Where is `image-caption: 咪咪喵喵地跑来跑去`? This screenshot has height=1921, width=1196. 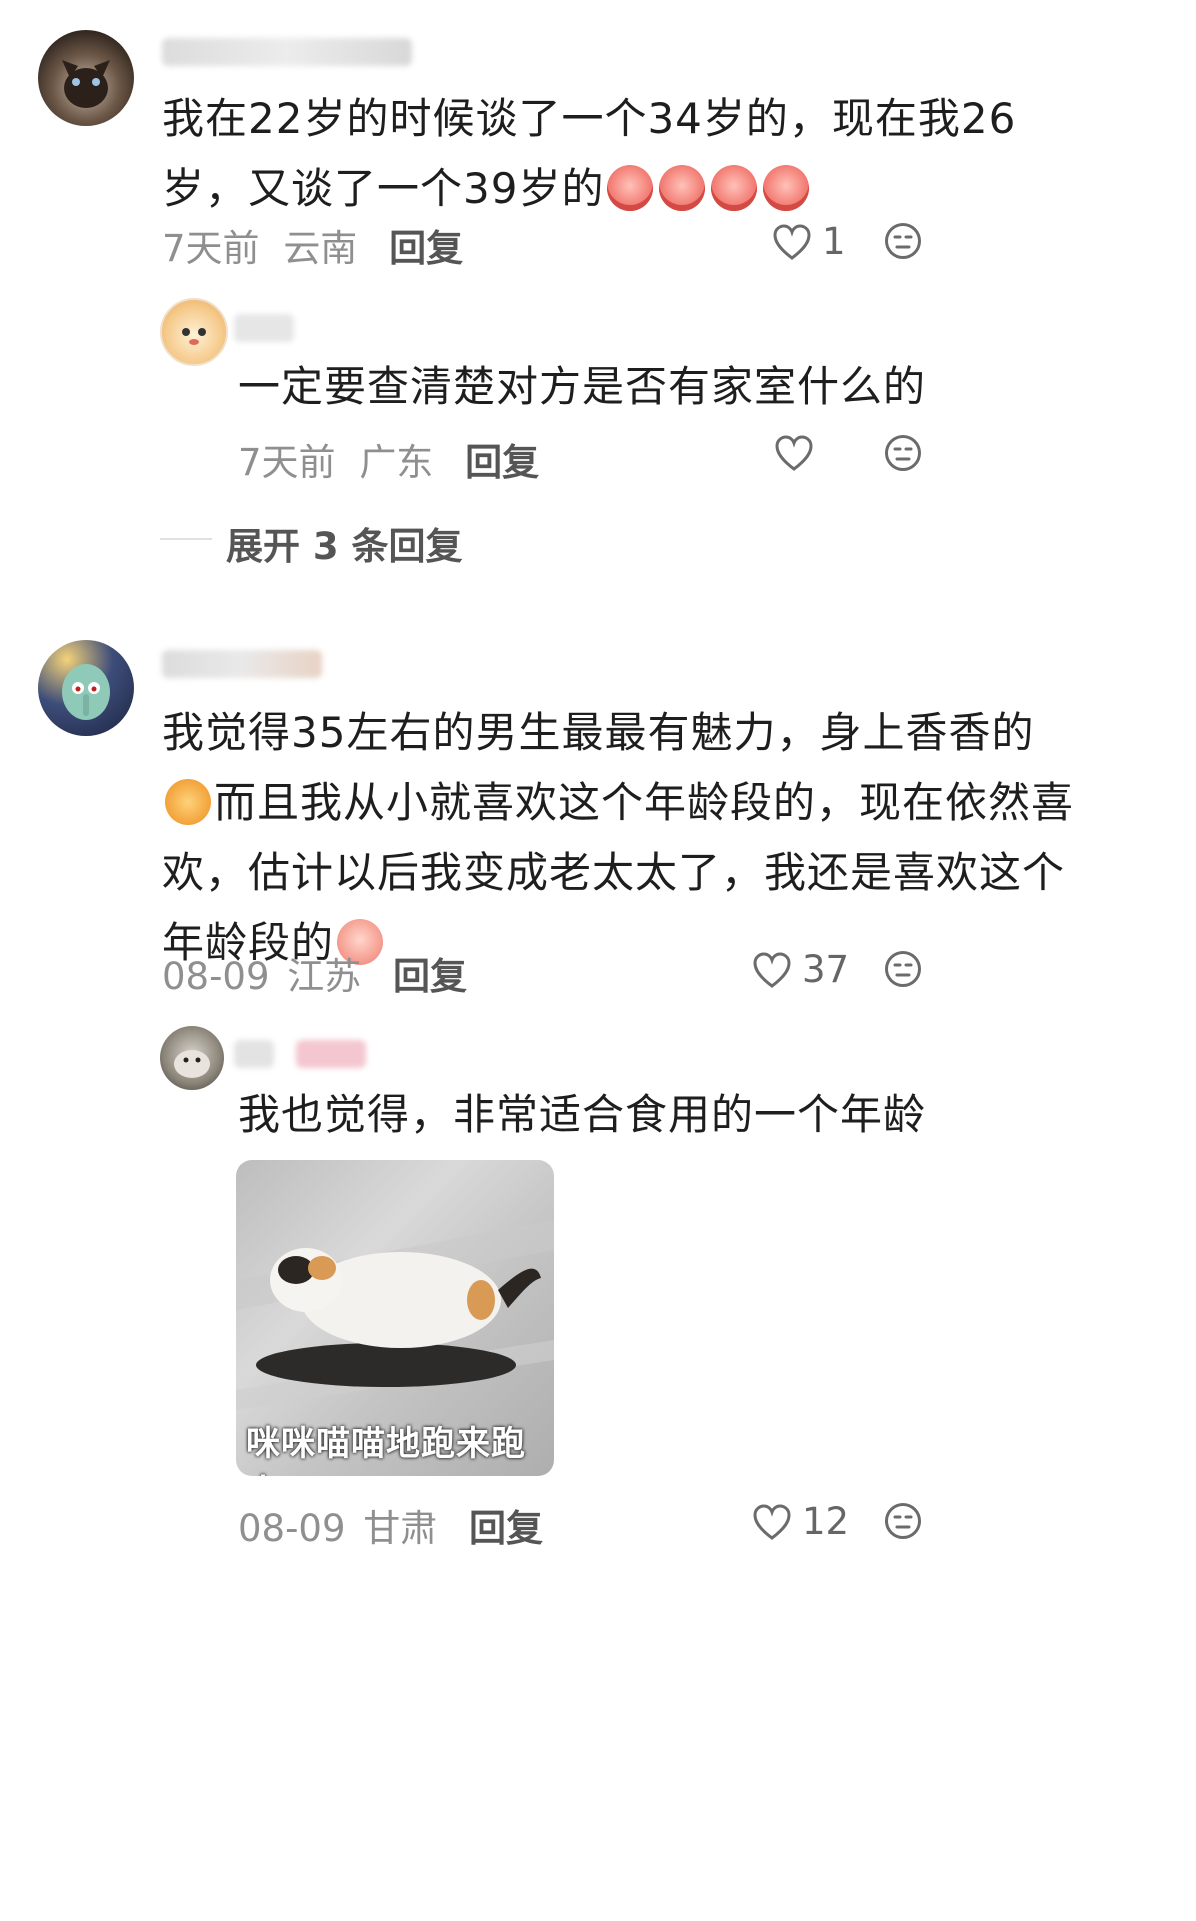
image-caption: 咪咪喵喵地跑来跑去 is located at coordinates (386, 1450).